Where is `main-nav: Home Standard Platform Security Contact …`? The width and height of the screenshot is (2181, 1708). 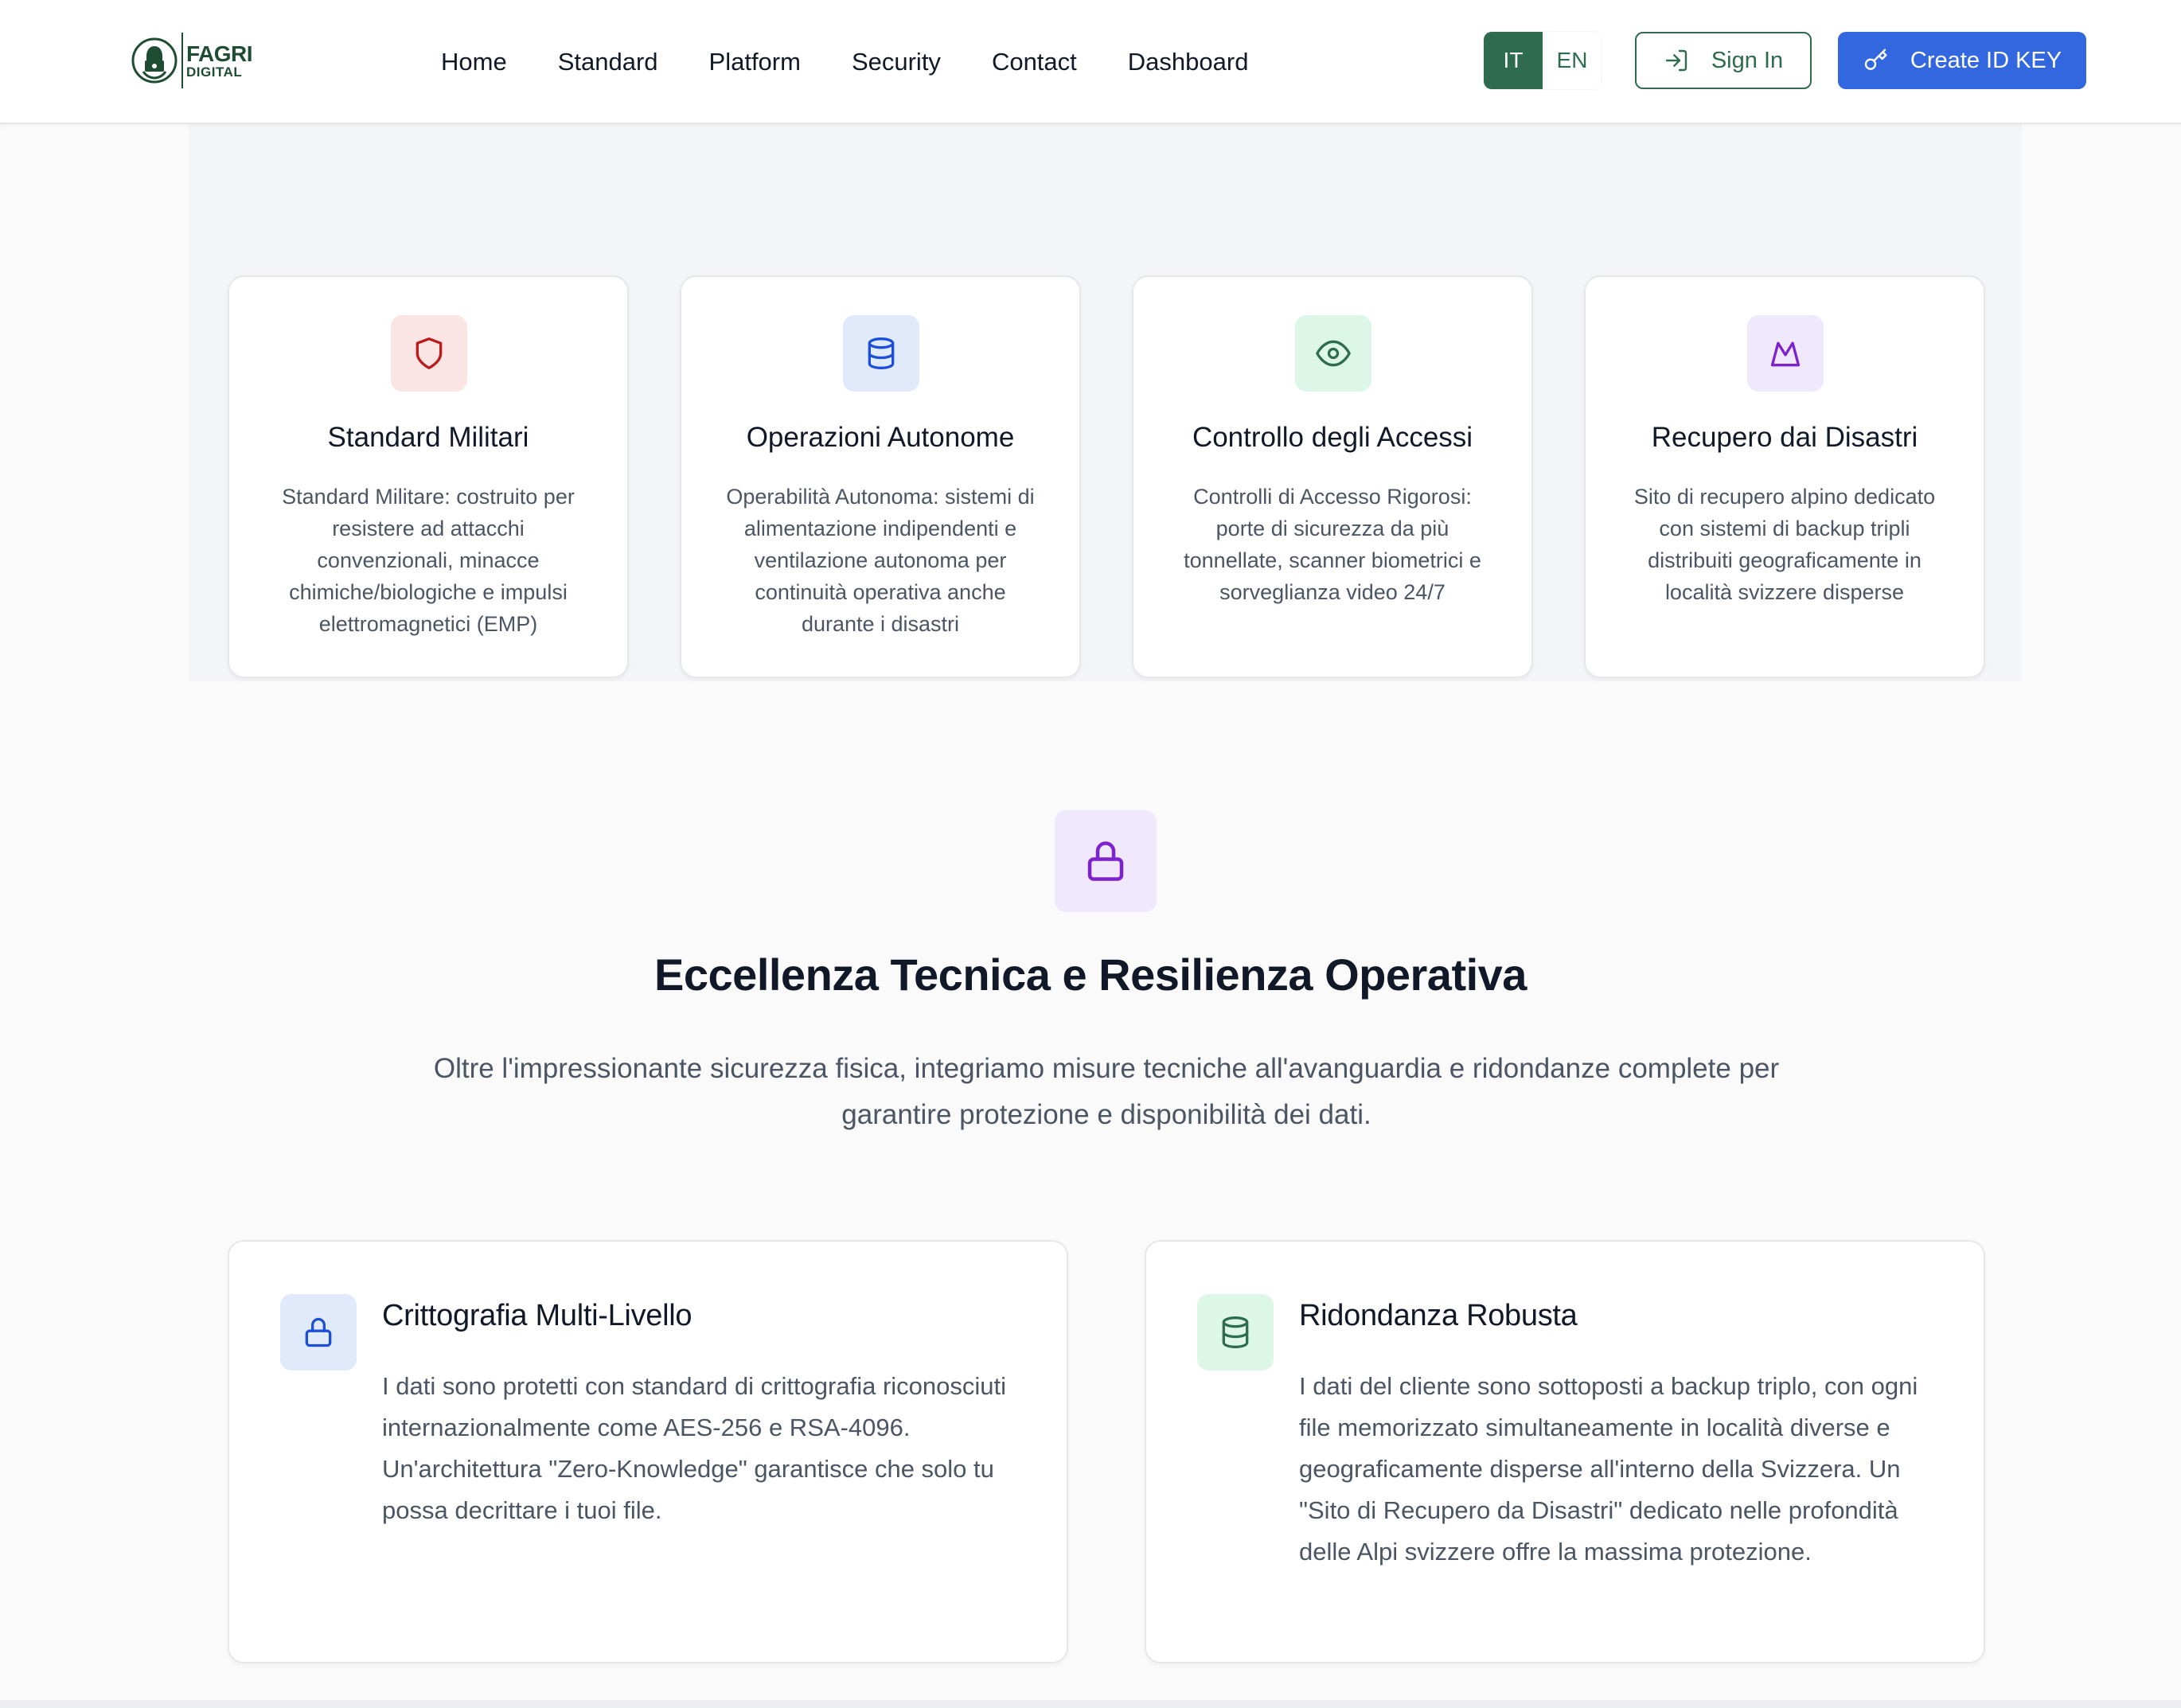
main-nav: Home Standard Platform Security Contact … is located at coordinates (844, 62).